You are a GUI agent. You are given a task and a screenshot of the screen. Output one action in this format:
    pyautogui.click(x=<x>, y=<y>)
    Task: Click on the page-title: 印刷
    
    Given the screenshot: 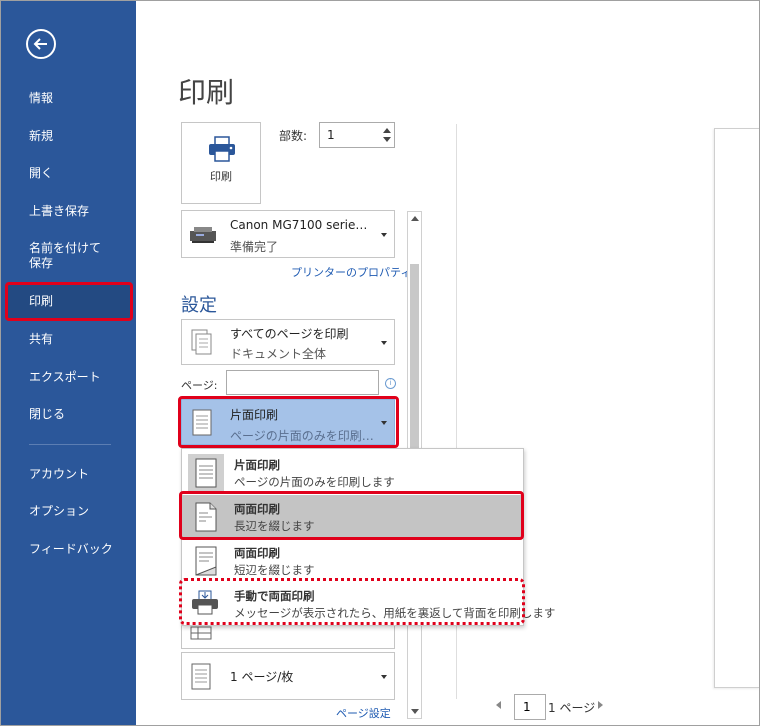 What is the action you would take?
    pyautogui.click(x=206, y=92)
    